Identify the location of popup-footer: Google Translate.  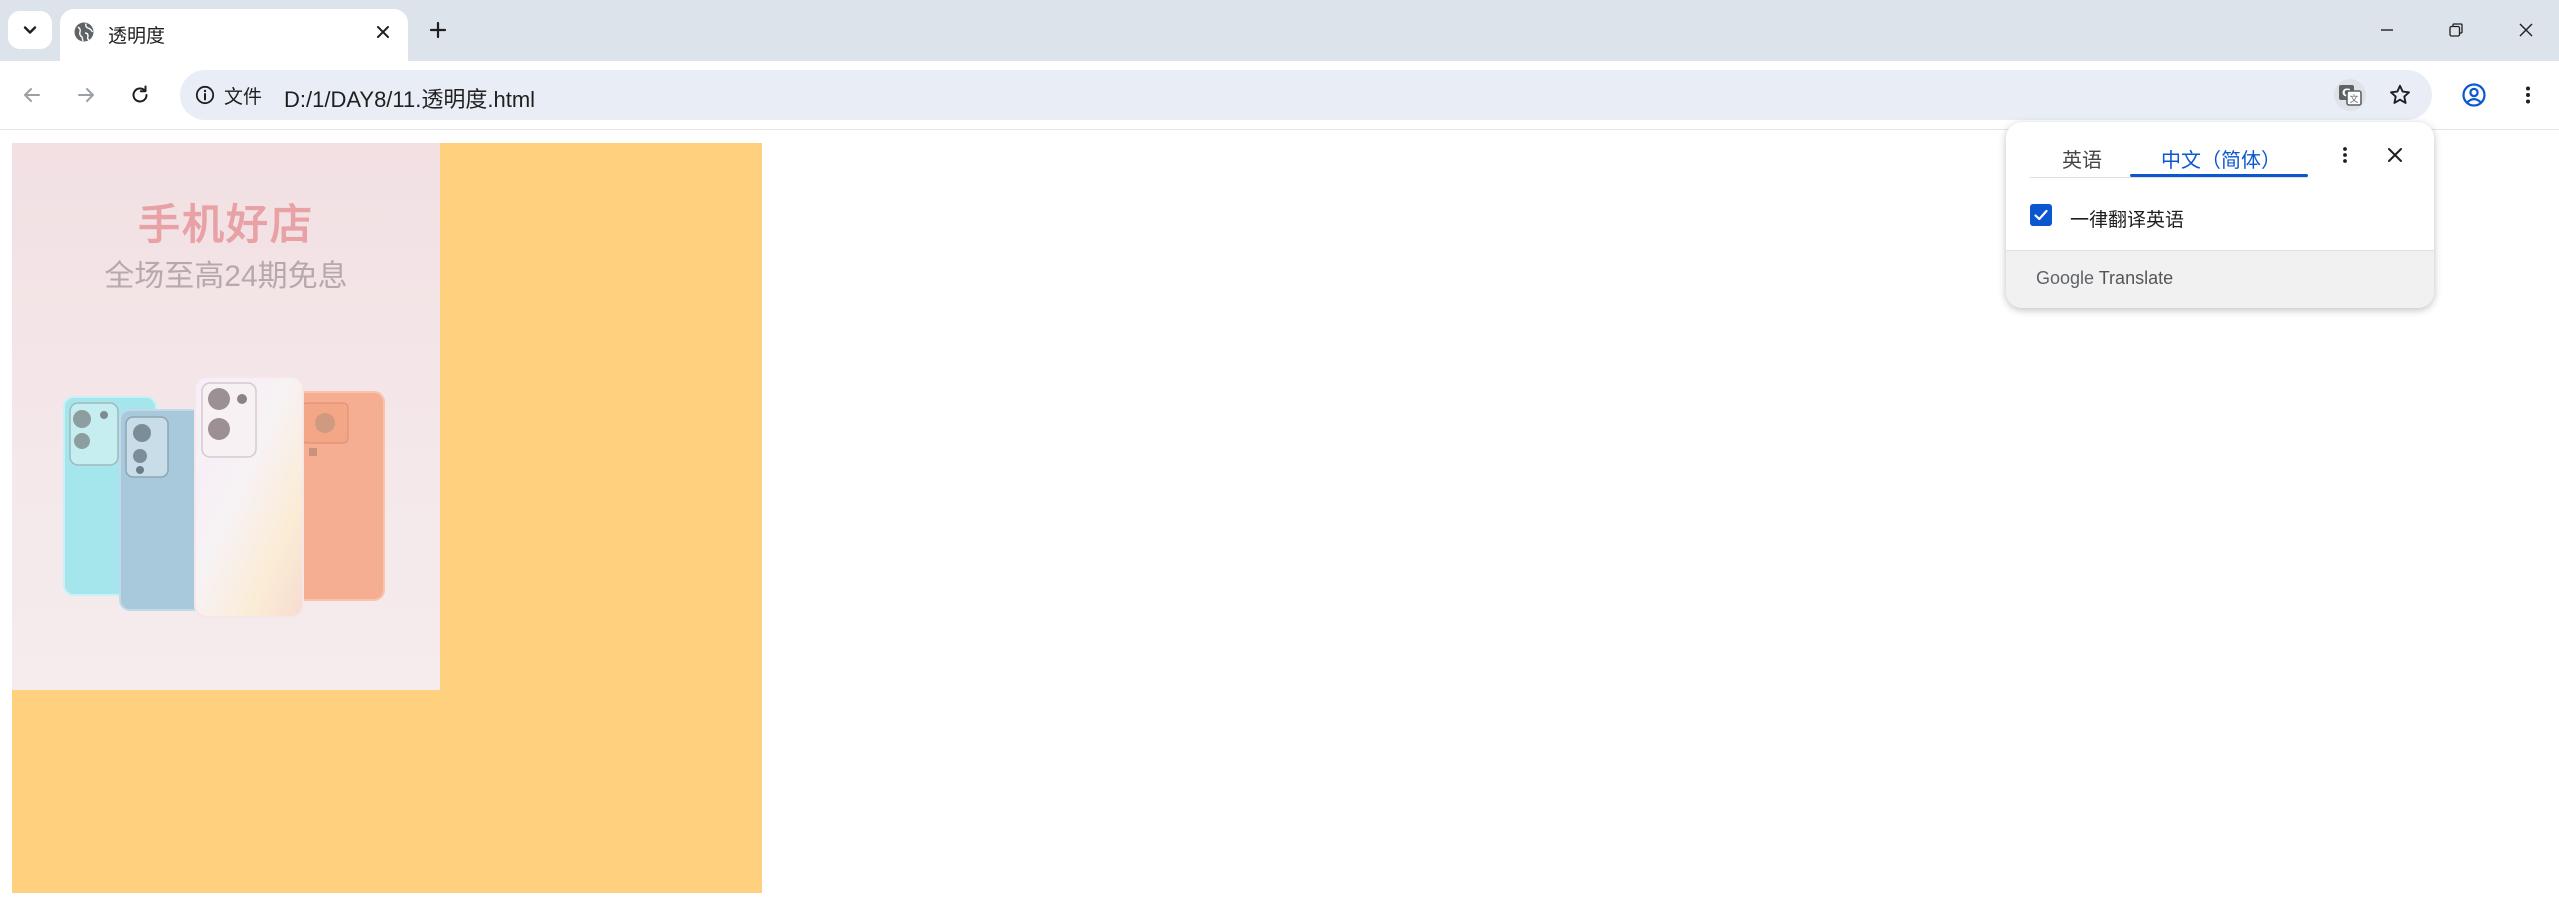
(2220, 279).